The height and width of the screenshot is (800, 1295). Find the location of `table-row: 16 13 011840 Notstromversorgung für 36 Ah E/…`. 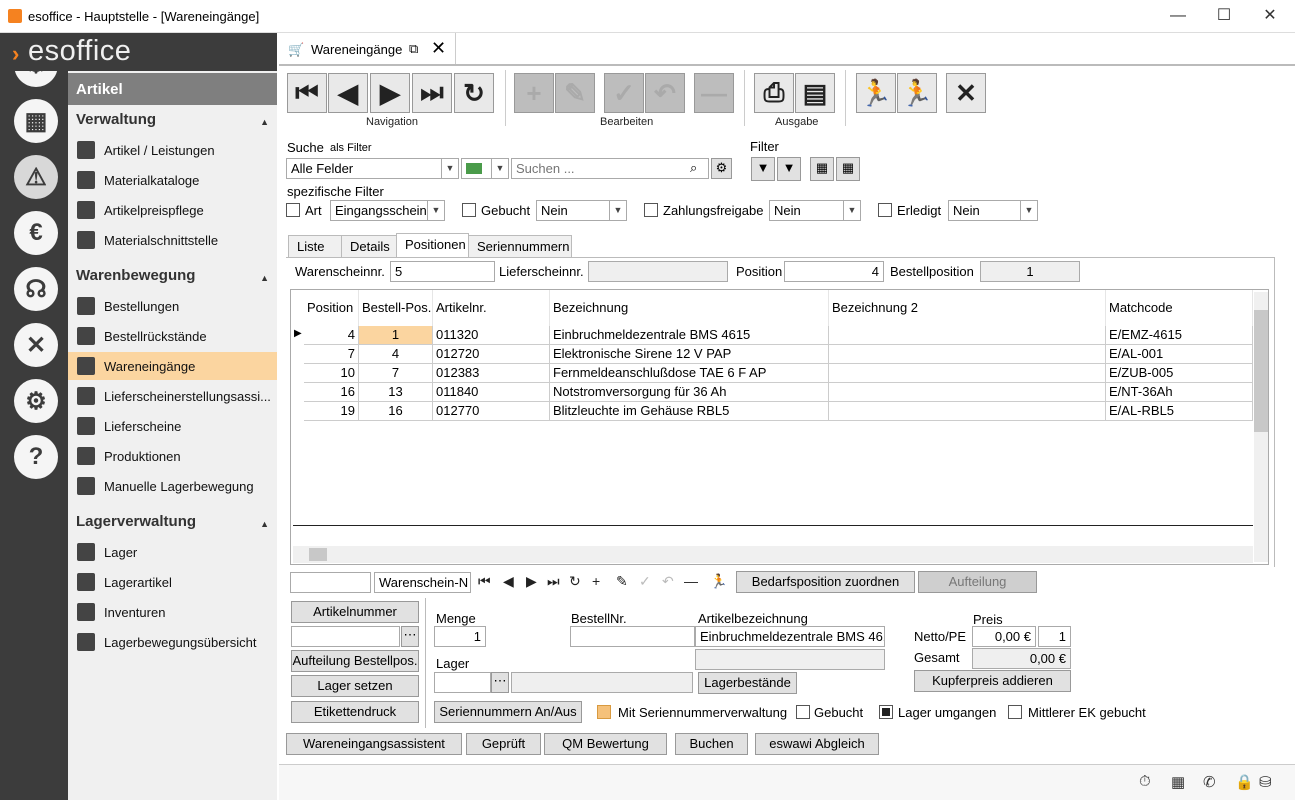

table-row: 16 13 011840 Notstromversorgung für 36 Ah E/… is located at coordinates (772, 392).